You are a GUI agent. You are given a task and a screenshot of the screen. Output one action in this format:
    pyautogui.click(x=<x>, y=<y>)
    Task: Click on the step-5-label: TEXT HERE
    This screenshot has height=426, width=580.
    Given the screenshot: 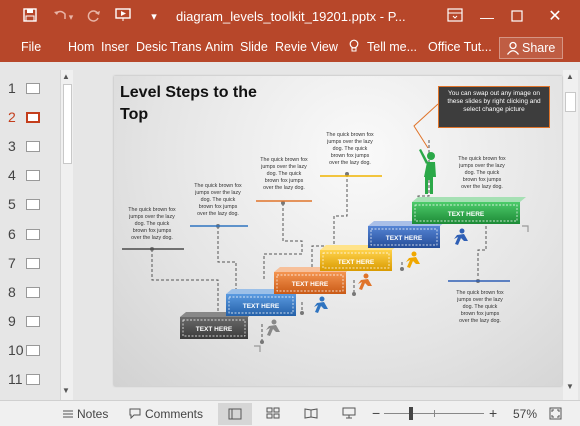 What is the action you would take?
    pyautogui.click(x=404, y=238)
    